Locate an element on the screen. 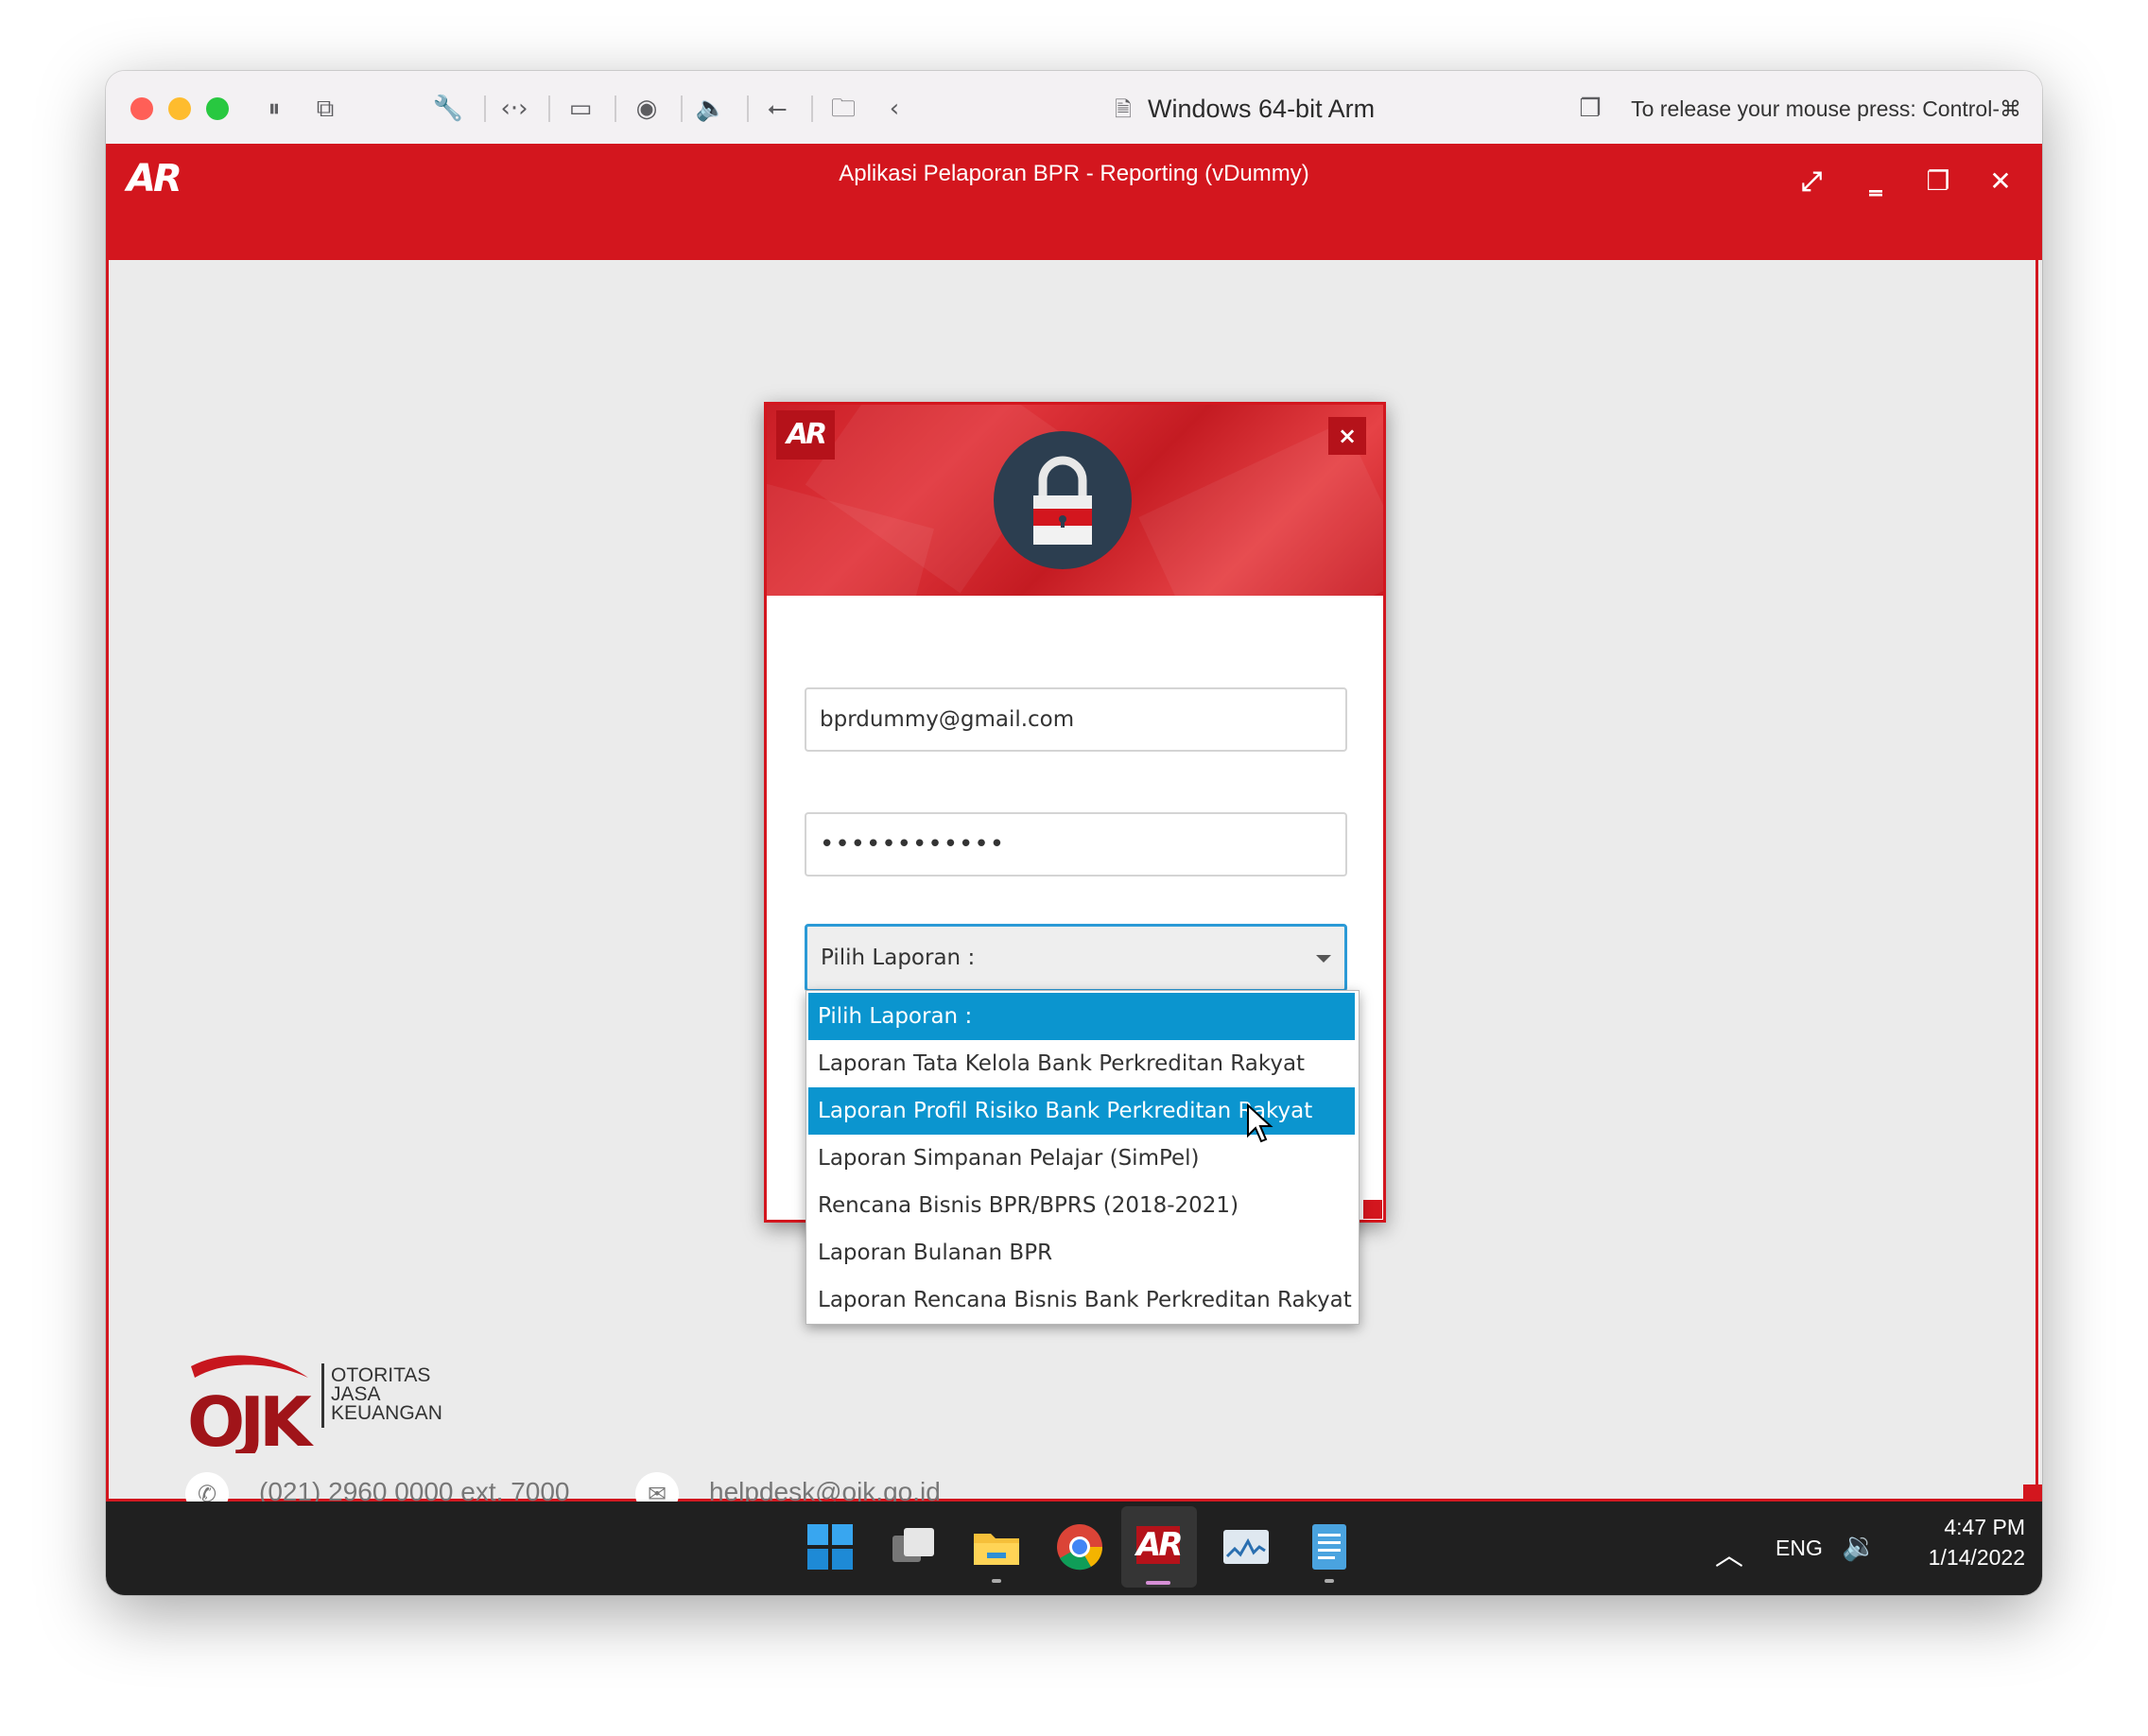 The height and width of the screenshot is (1736, 2148). dialog-close-button: × is located at coordinates (1347, 436).